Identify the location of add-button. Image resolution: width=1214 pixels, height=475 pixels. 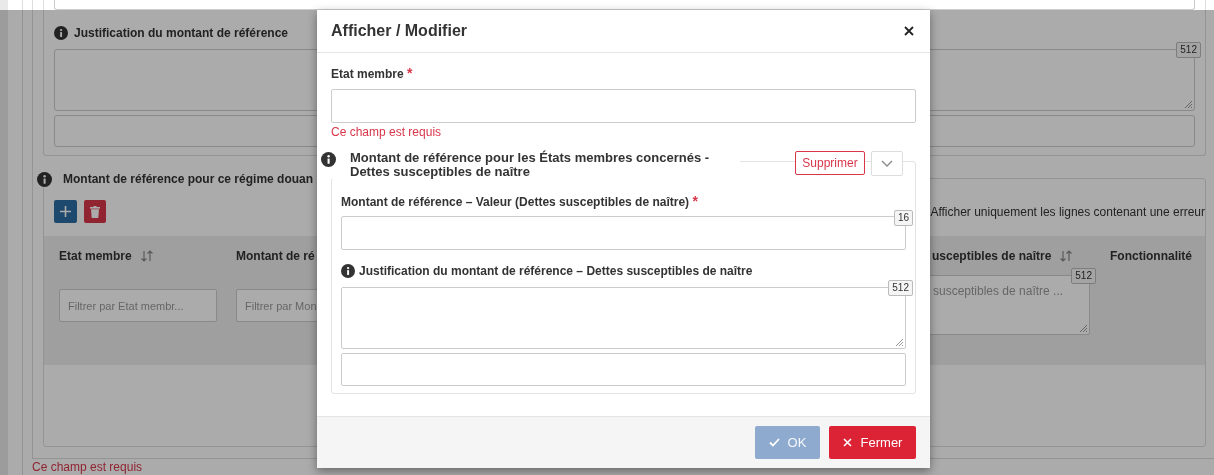
(65, 211).